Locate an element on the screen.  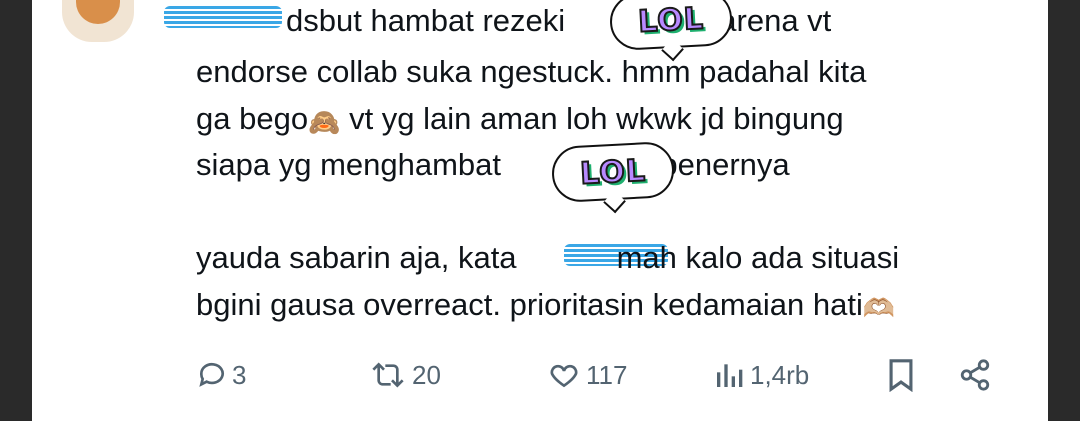
redaction-scribble-username is located at coordinates (223, 17).